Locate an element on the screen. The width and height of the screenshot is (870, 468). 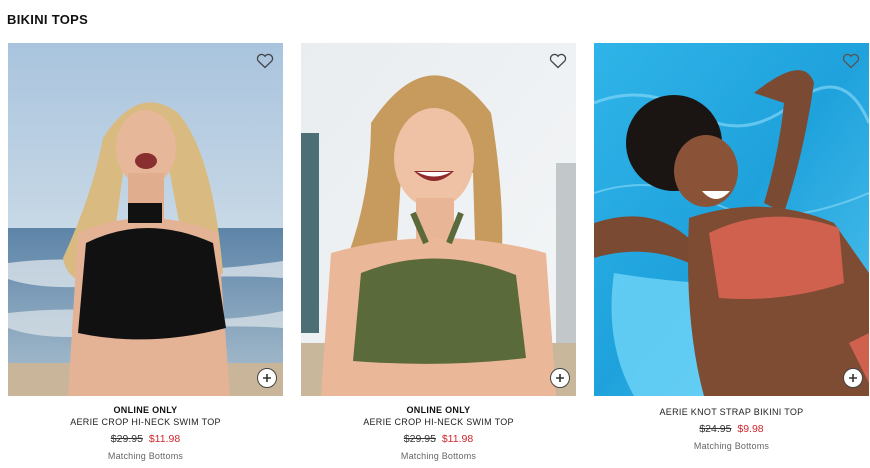
sale-price: $9.98 is located at coordinates (750, 429).